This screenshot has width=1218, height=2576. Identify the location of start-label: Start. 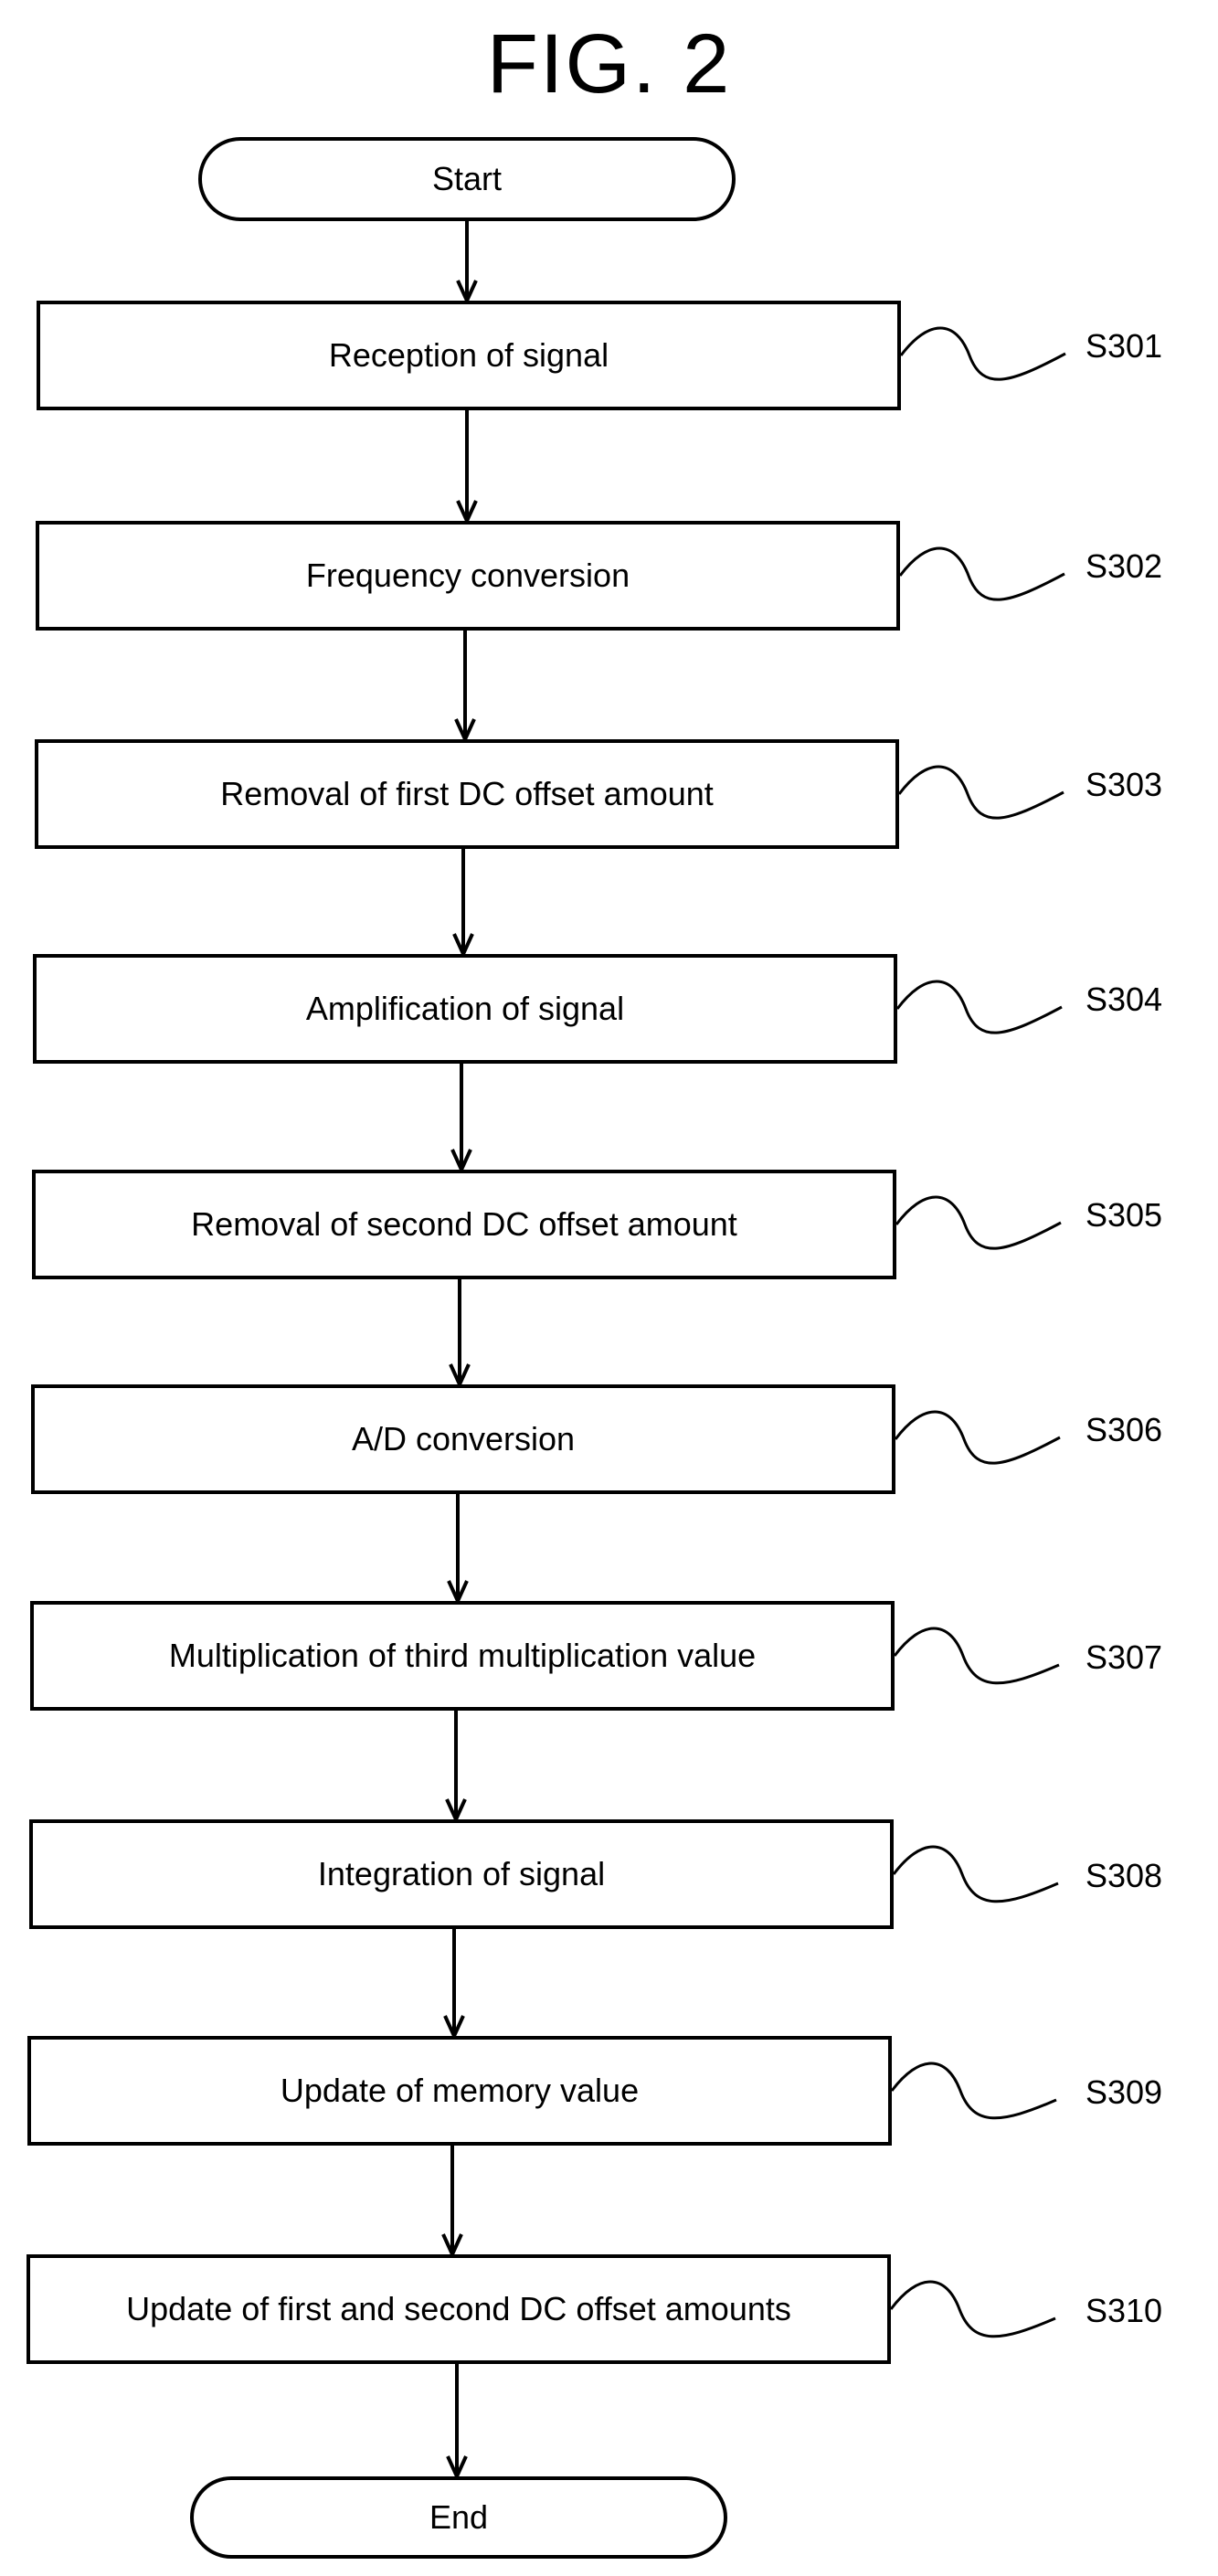
(467, 178).